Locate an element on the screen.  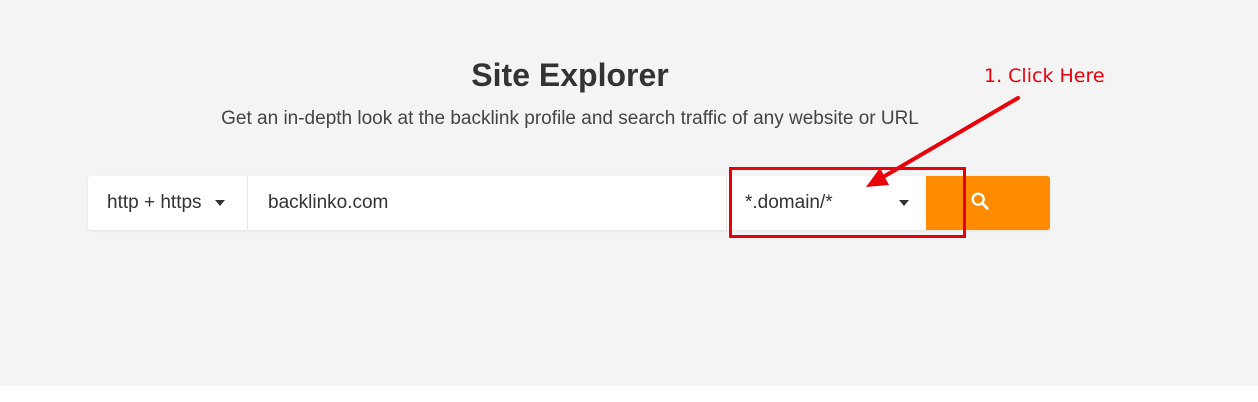
search-icon is located at coordinates (980, 201).